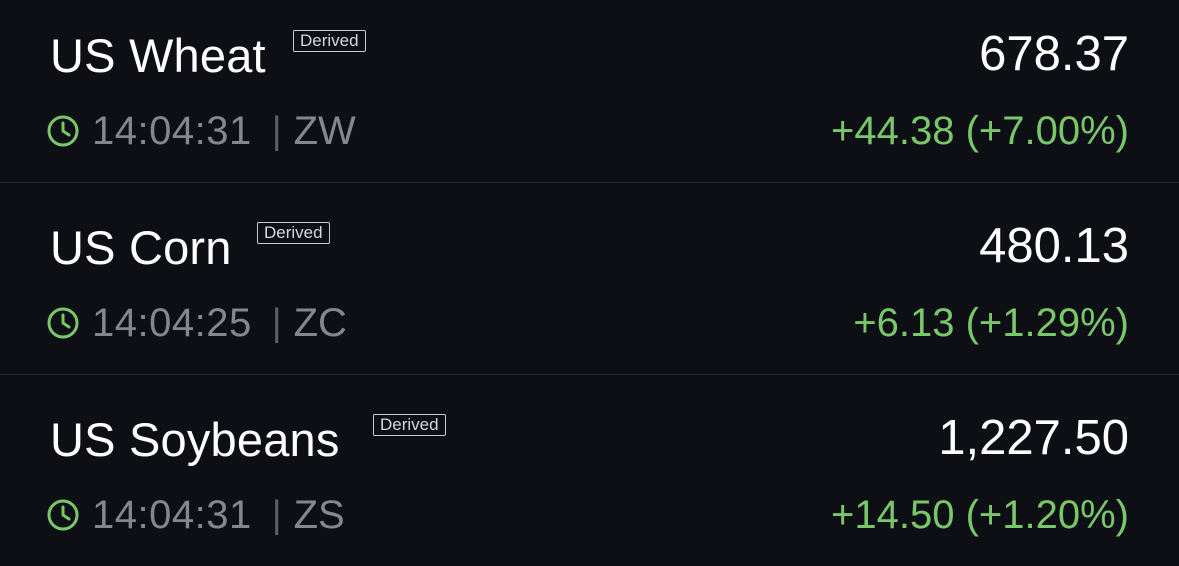 This screenshot has width=1179, height=566. What do you see at coordinates (320, 322) in the screenshot?
I see `ticker-symbol: ZC` at bounding box center [320, 322].